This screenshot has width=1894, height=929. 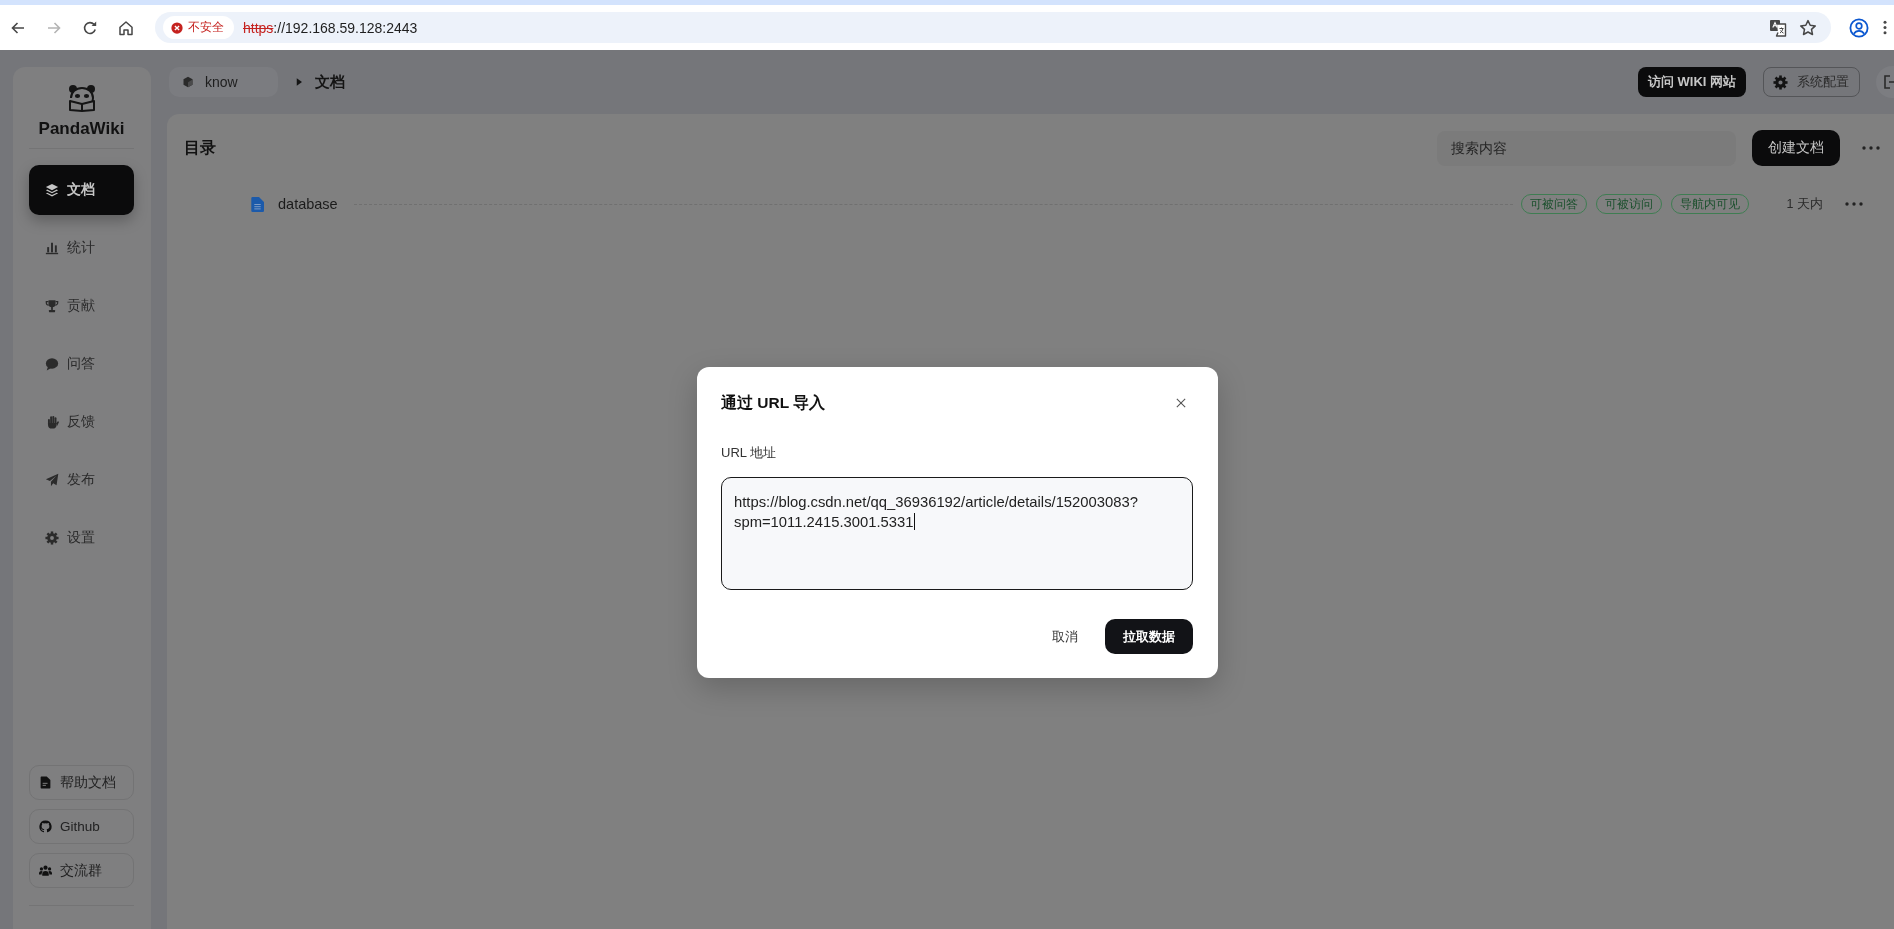 What do you see at coordinates (1691, 82) in the screenshot?
I see `visit-site-button: 访问 WIKI 网站` at bounding box center [1691, 82].